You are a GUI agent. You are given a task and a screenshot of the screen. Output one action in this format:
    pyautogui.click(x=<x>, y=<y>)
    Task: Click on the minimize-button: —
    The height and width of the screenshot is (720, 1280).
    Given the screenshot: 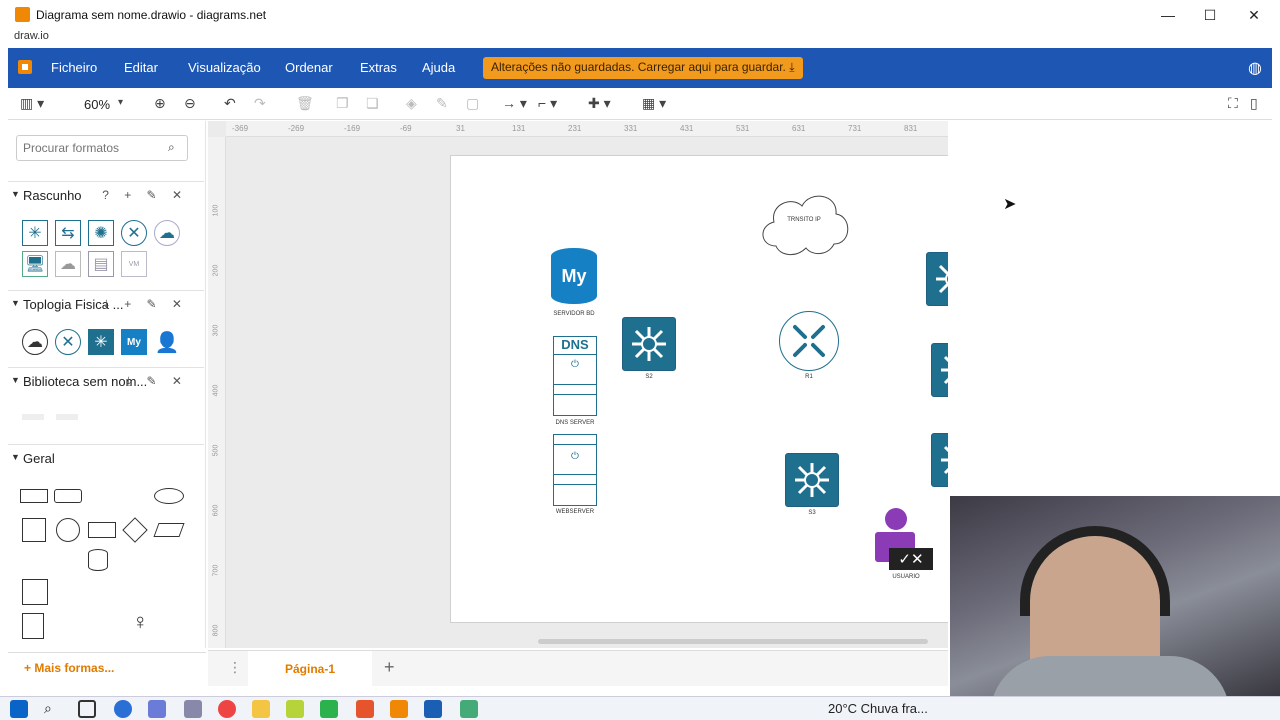 What is the action you would take?
    pyautogui.click(x=1168, y=15)
    